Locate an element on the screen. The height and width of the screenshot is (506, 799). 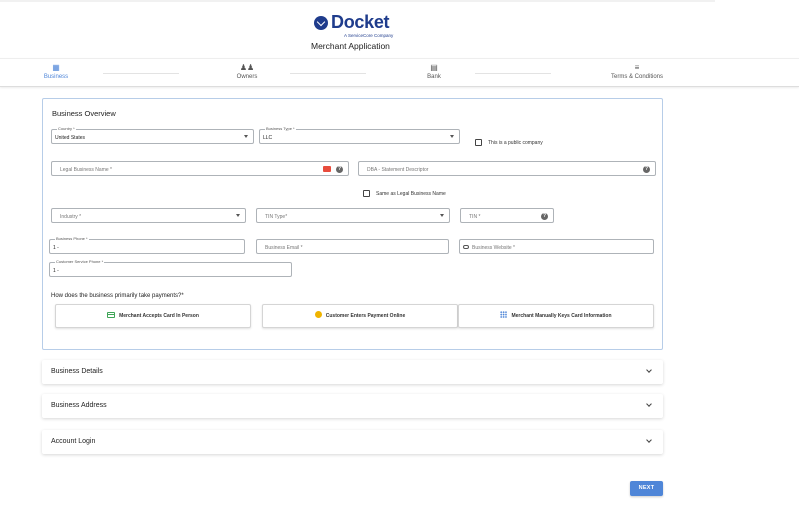
account-login-accordion: Account Login is located at coordinates (352, 442).